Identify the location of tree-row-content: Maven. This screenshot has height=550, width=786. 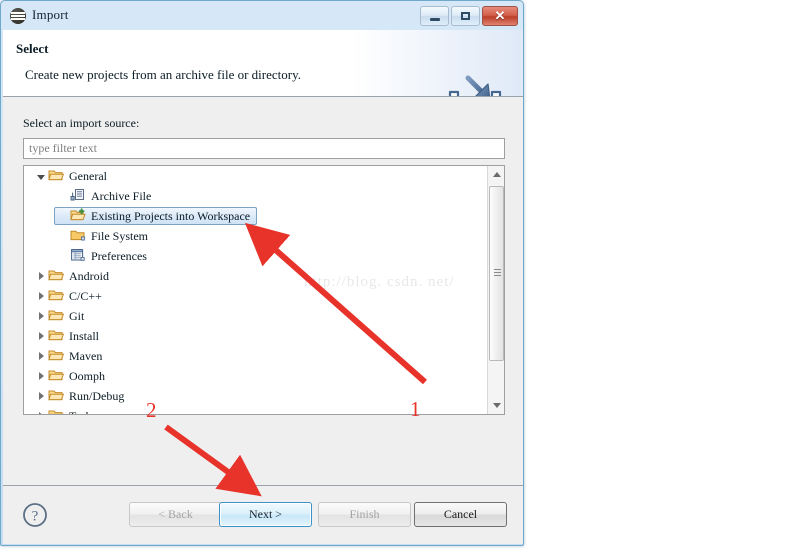
(70, 356).